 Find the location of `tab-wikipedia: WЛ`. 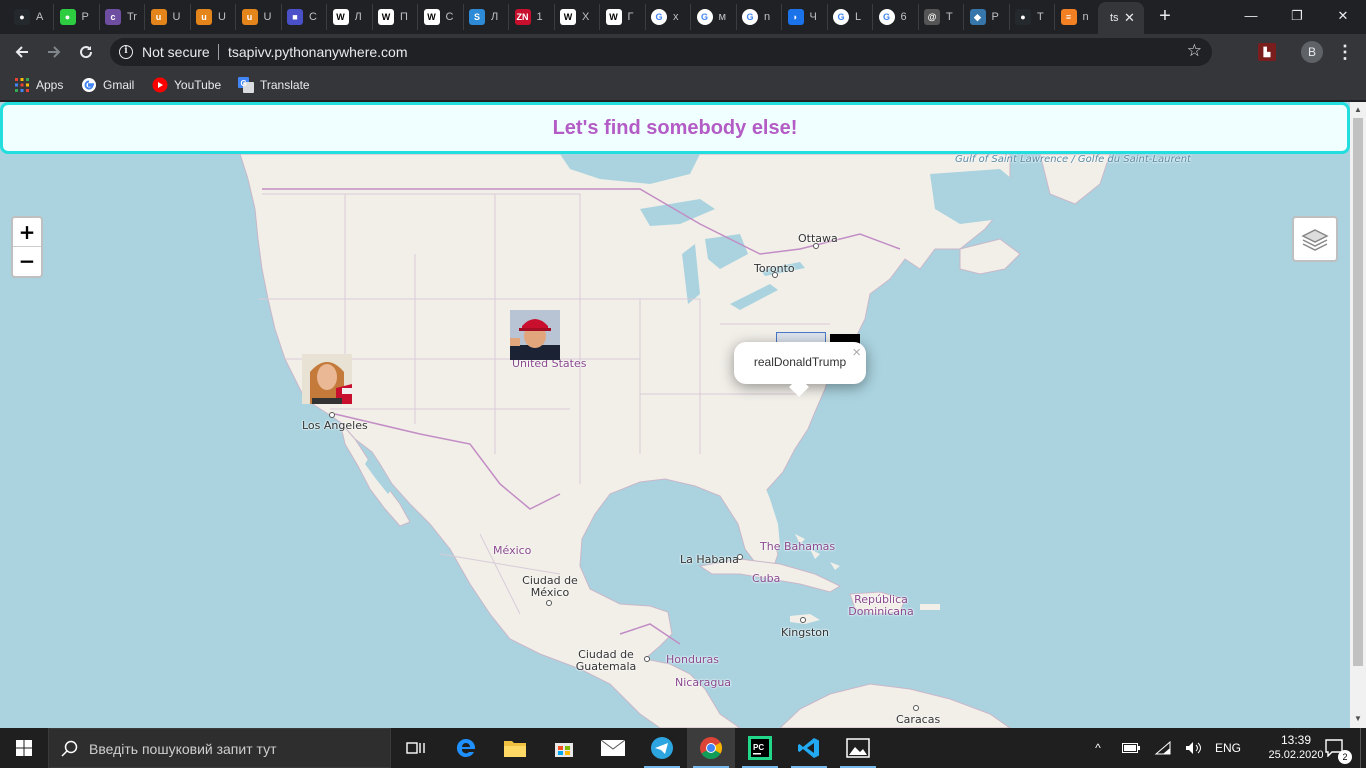

tab-wikipedia: WЛ is located at coordinates (350, 17).